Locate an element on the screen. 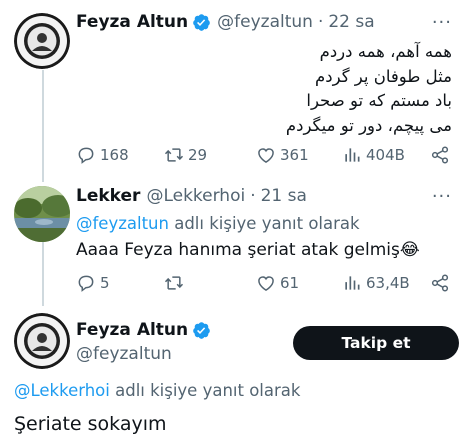 This screenshot has height=448, width=474. reply-count: 5 is located at coordinates (105, 283).